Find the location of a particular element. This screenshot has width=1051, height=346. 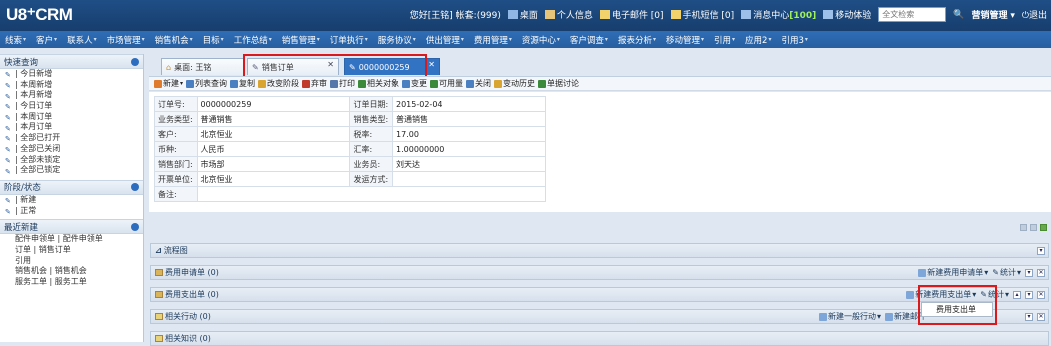

sidebar-item: ✎ | 新建 is located at coordinates (71, 200).